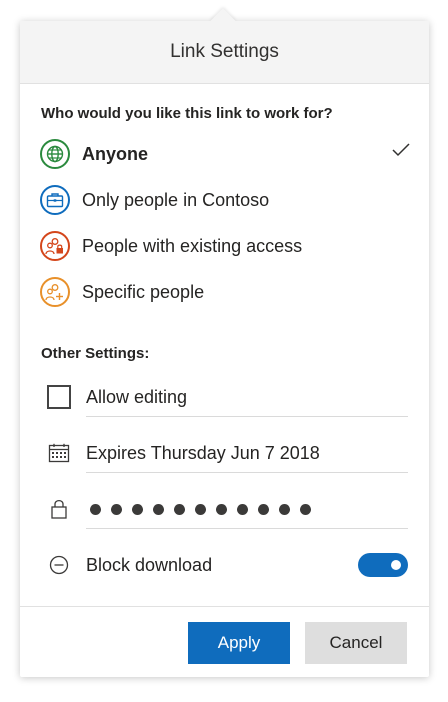  I want to click on option-people-with-existing-access: People with existing access, so click(225, 246).